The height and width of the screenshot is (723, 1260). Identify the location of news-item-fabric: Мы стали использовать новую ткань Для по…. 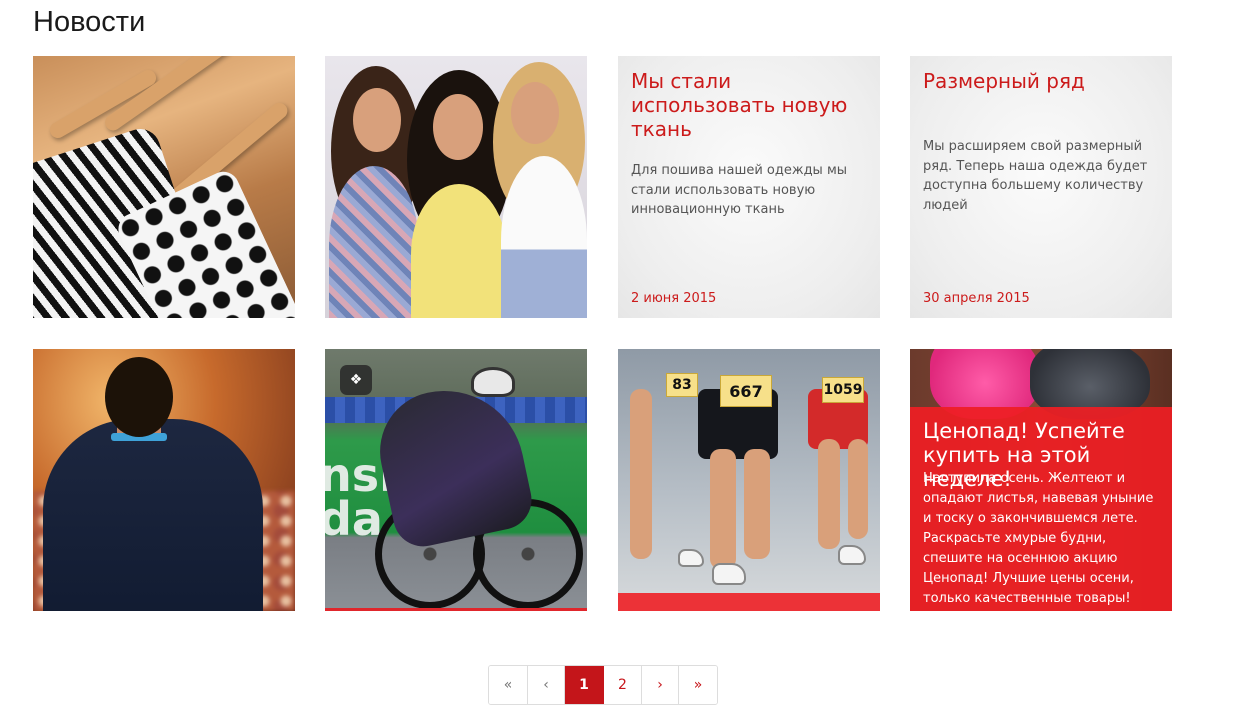
(749, 187).